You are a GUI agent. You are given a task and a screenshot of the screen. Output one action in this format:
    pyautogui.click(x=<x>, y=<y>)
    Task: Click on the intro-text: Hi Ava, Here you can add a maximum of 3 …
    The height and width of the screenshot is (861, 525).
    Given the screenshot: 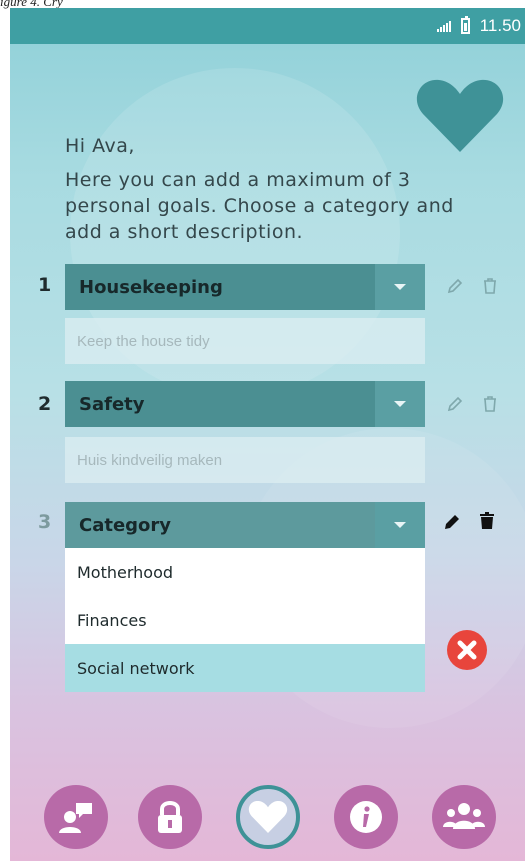 What is the action you would take?
    pyautogui.click(x=280, y=189)
    